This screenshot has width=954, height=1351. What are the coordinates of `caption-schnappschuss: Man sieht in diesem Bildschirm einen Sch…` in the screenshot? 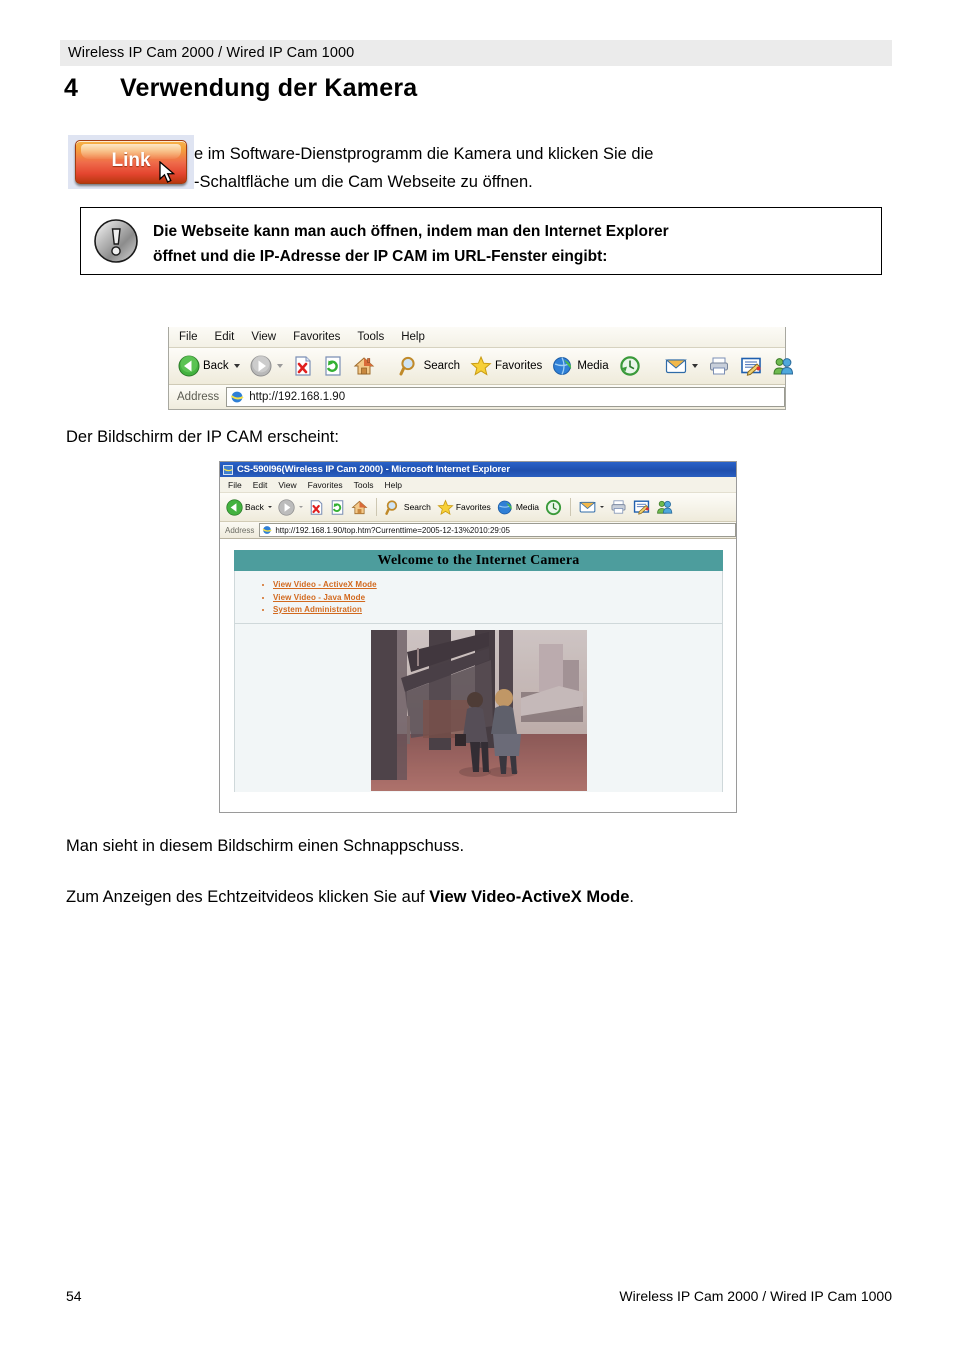 It's located at (265, 846).